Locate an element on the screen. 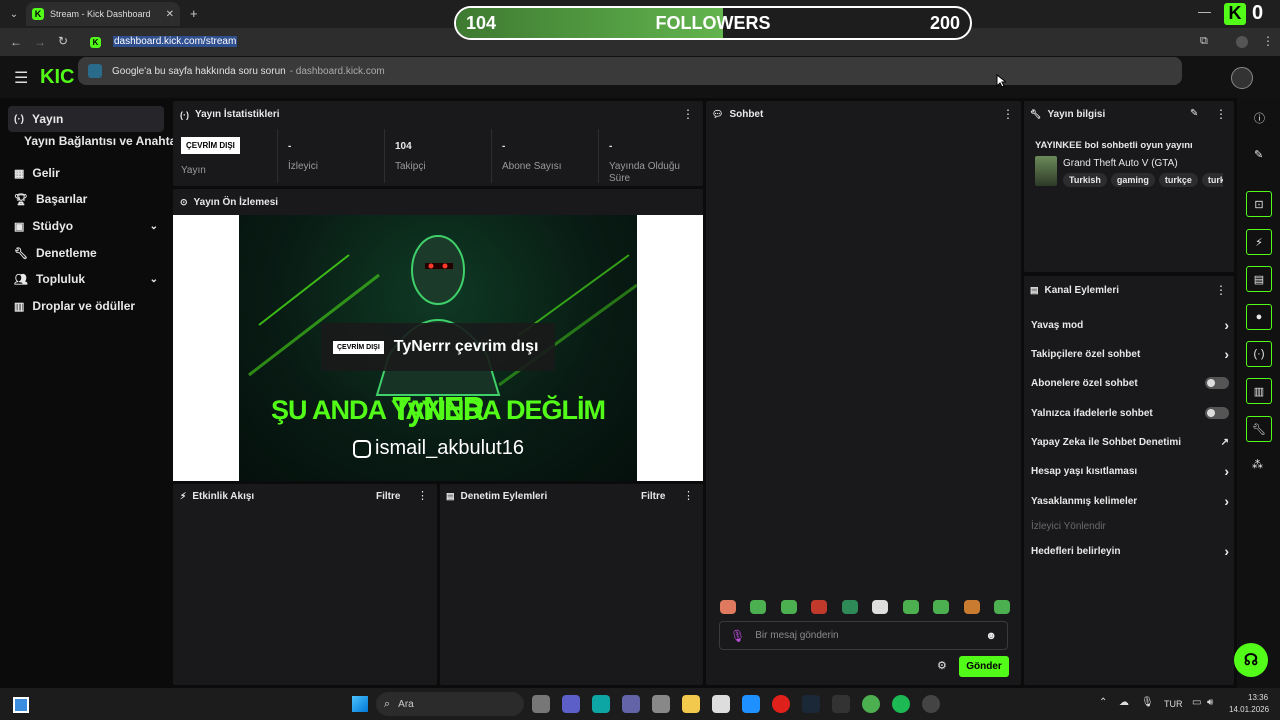 The width and height of the screenshot is (1280, 720). tab-list-icon: ⌄ is located at coordinates (14, 14).